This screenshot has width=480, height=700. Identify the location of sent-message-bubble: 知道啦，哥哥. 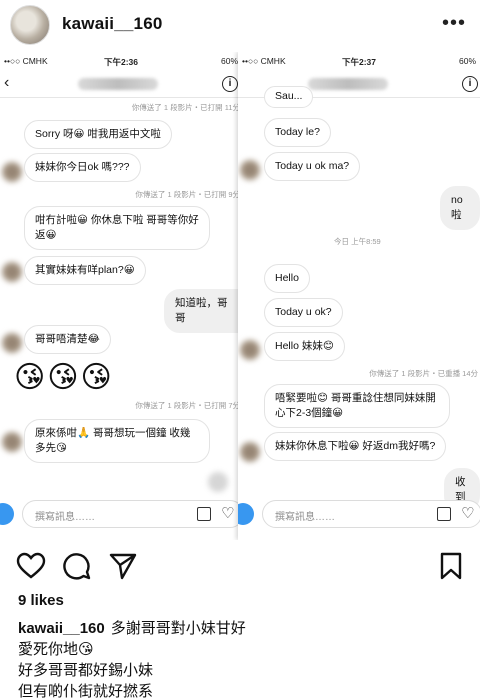
(203, 311).